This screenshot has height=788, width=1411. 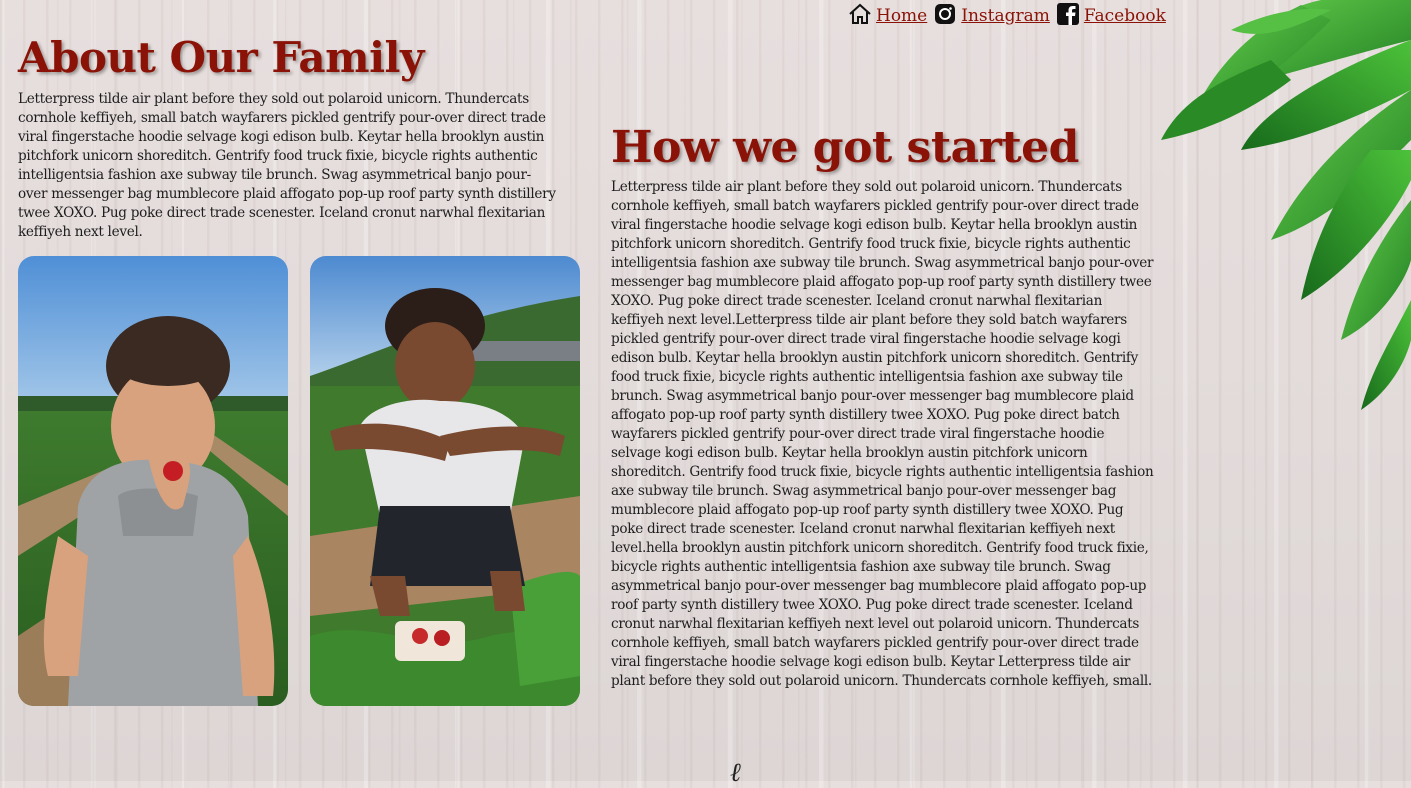 I want to click on nav-facebook-link: Facebook, so click(x=1111, y=14).